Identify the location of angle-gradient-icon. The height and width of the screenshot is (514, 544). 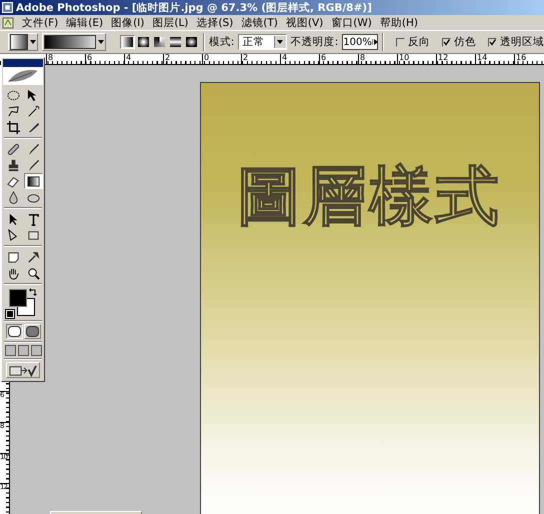
(159, 42).